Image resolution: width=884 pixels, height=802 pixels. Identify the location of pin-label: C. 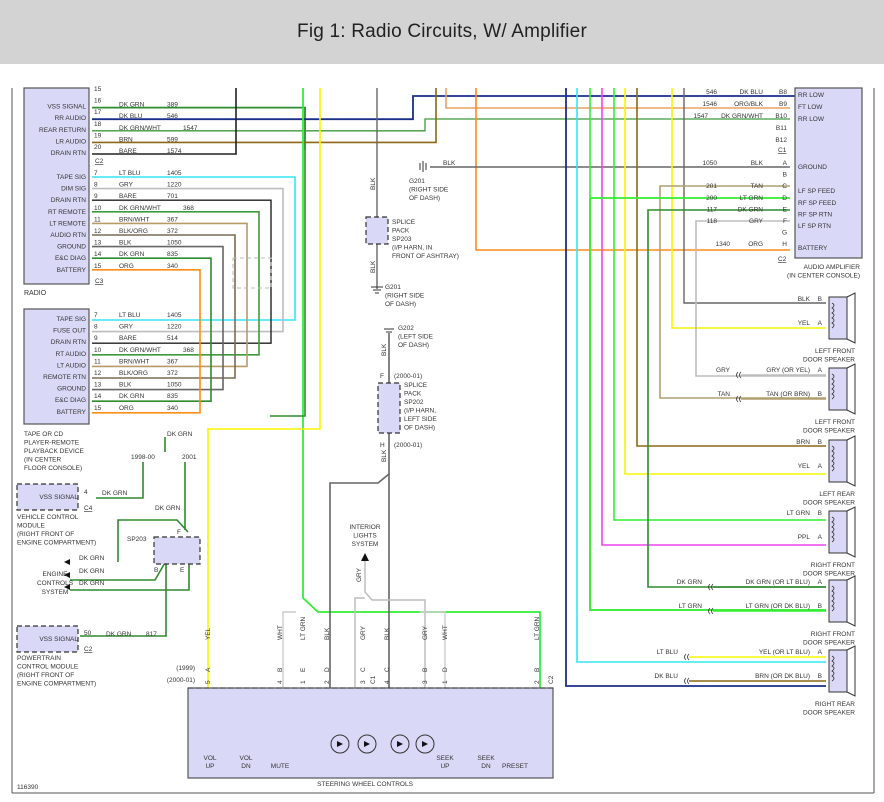
(387, 669).